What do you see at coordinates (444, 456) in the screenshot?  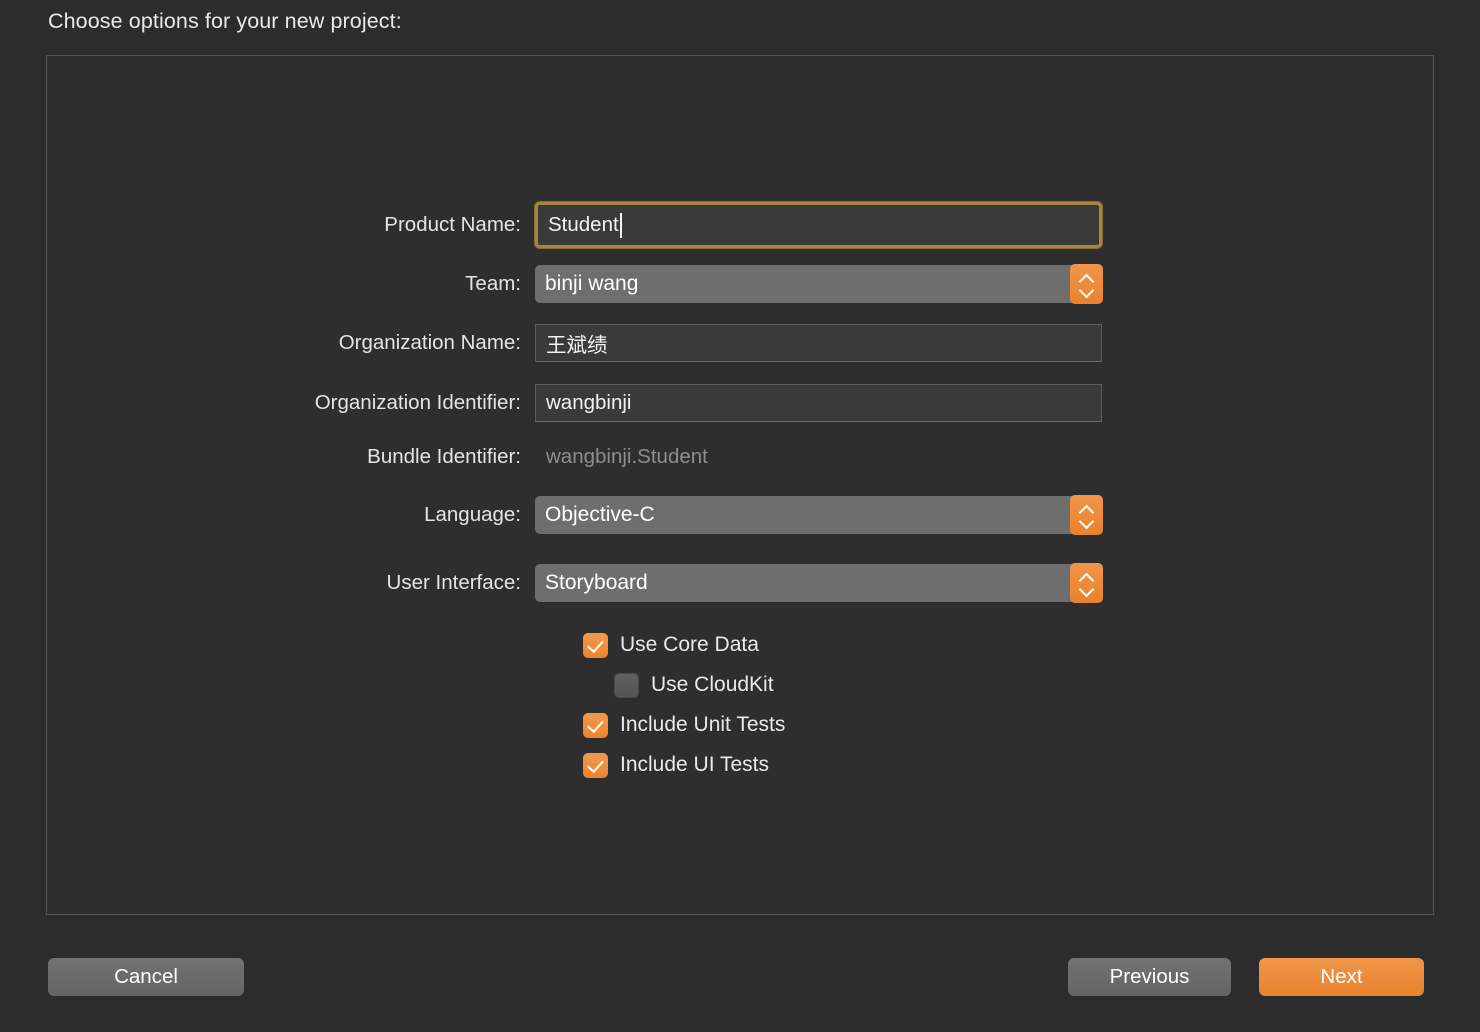 I see `bundle-identifier-label: Bundle Identifier:` at bounding box center [444, 456].